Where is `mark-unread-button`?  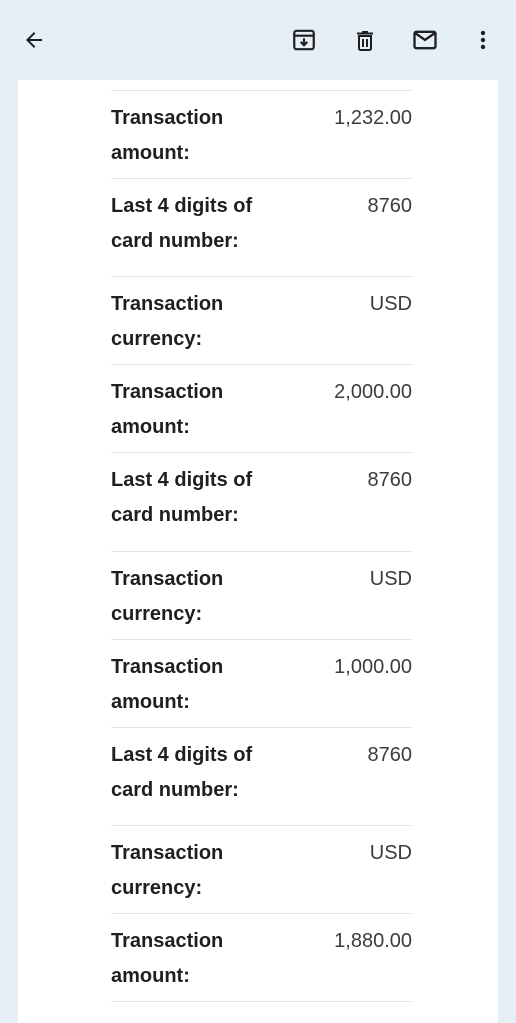 mark-unread-button is located at coordinates (425, 40).